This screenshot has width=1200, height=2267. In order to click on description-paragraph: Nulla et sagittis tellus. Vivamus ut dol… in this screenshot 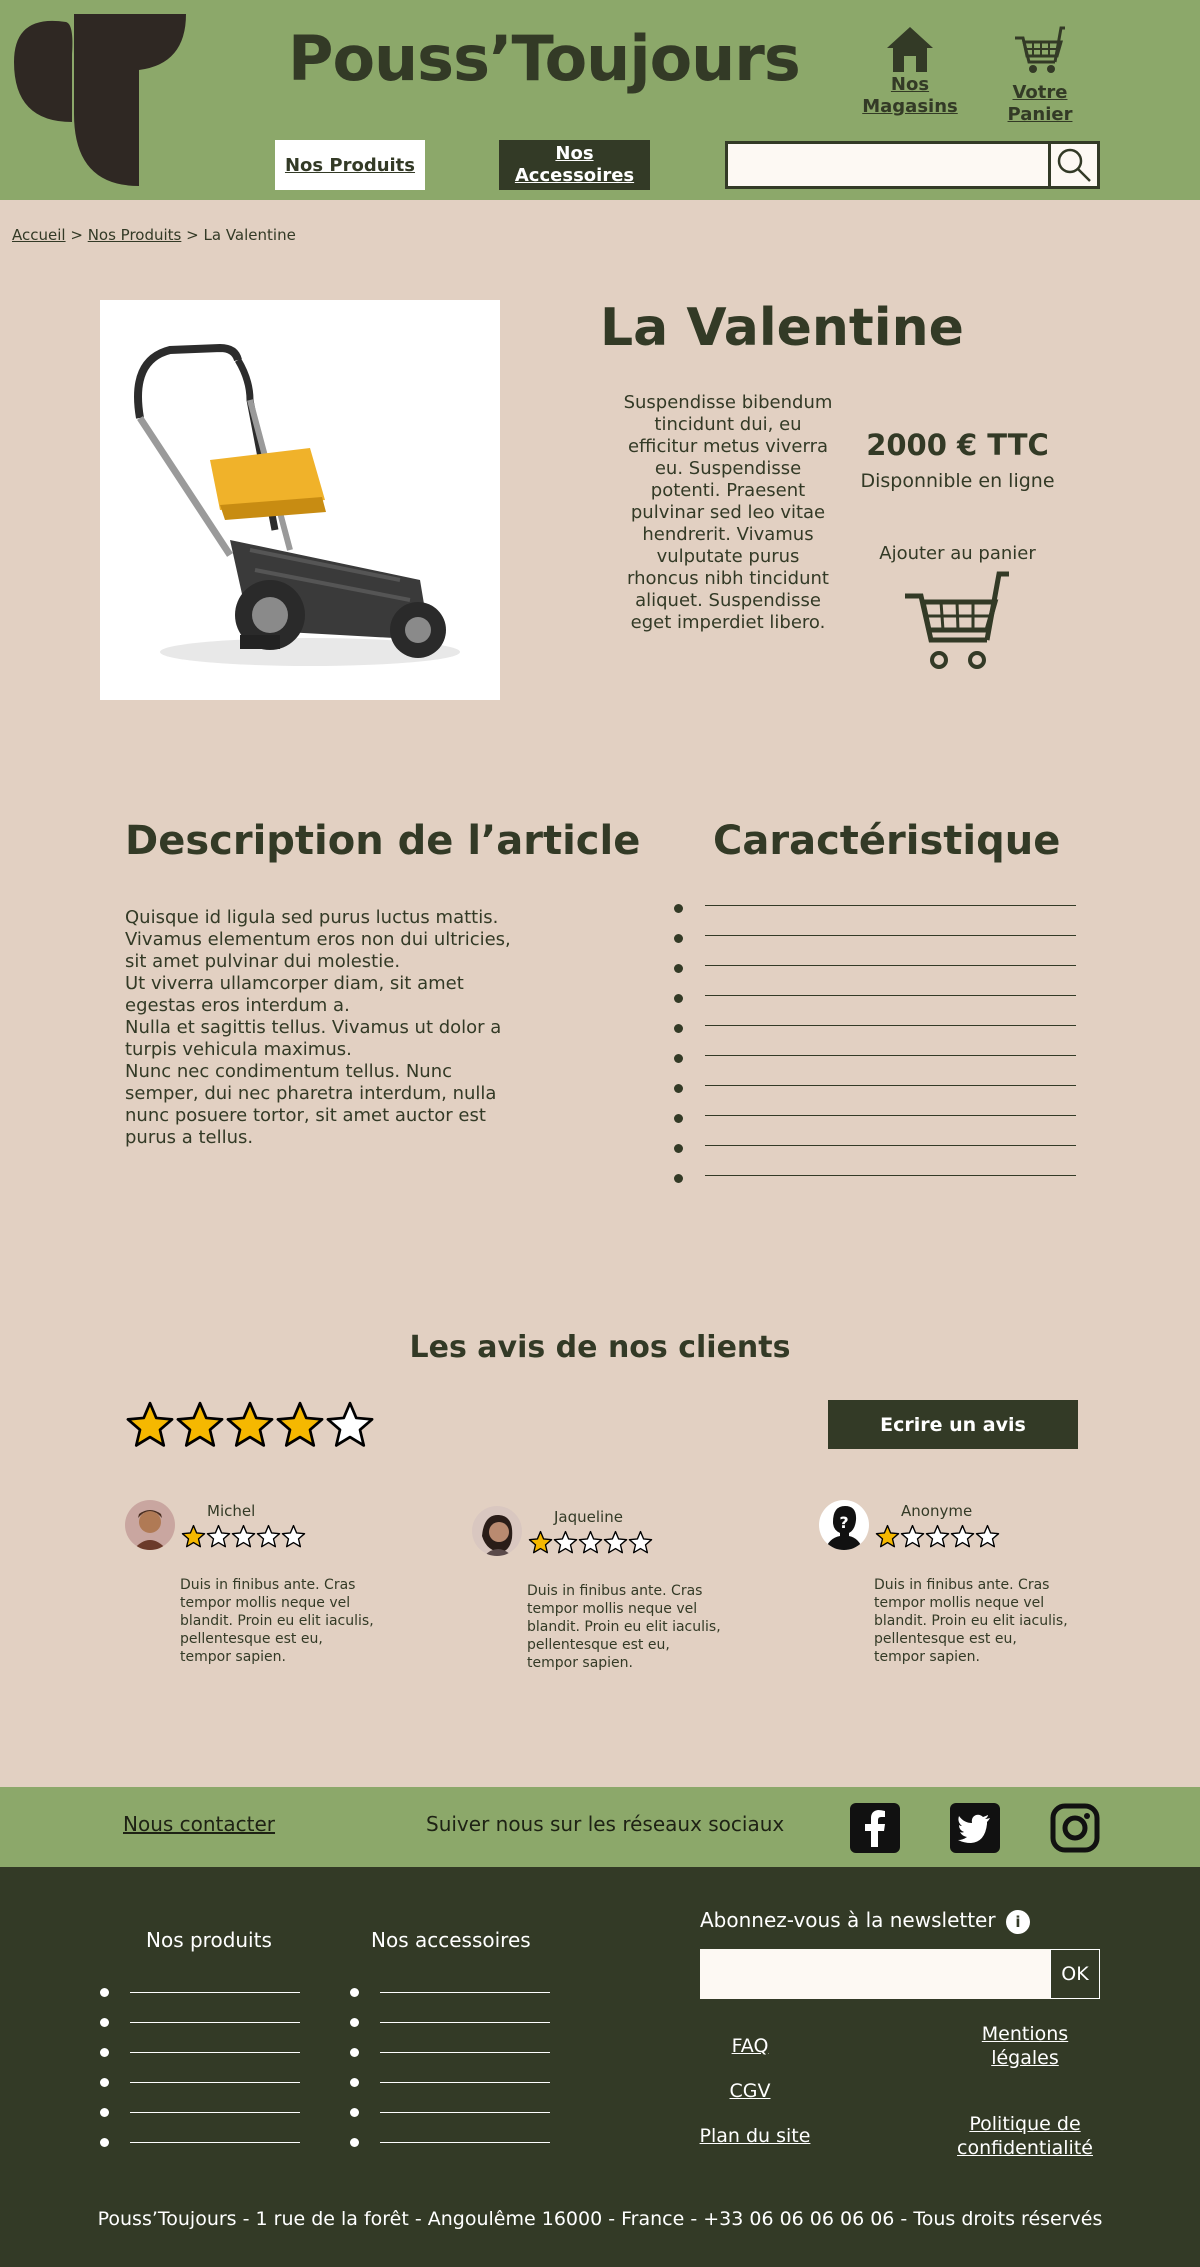, I will do `click(313, 1038)`.